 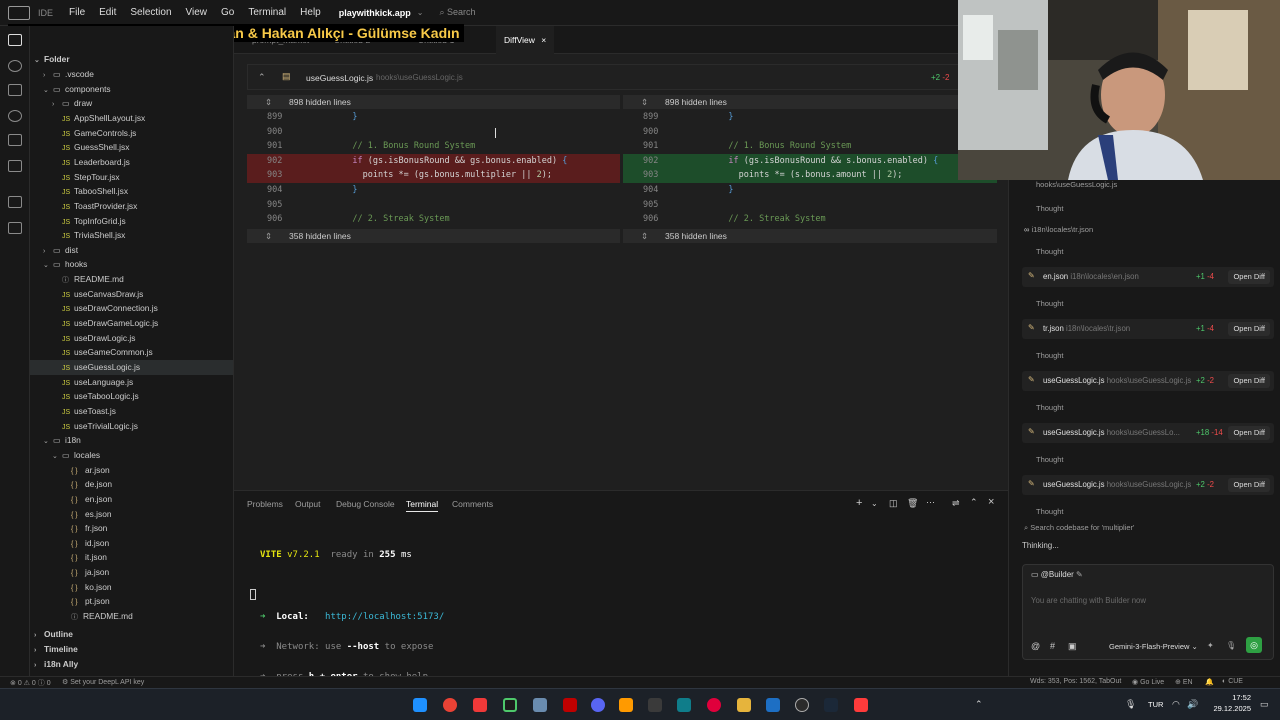 I want to click on tree-file: { } ar.json, so click(x=131, y=470).